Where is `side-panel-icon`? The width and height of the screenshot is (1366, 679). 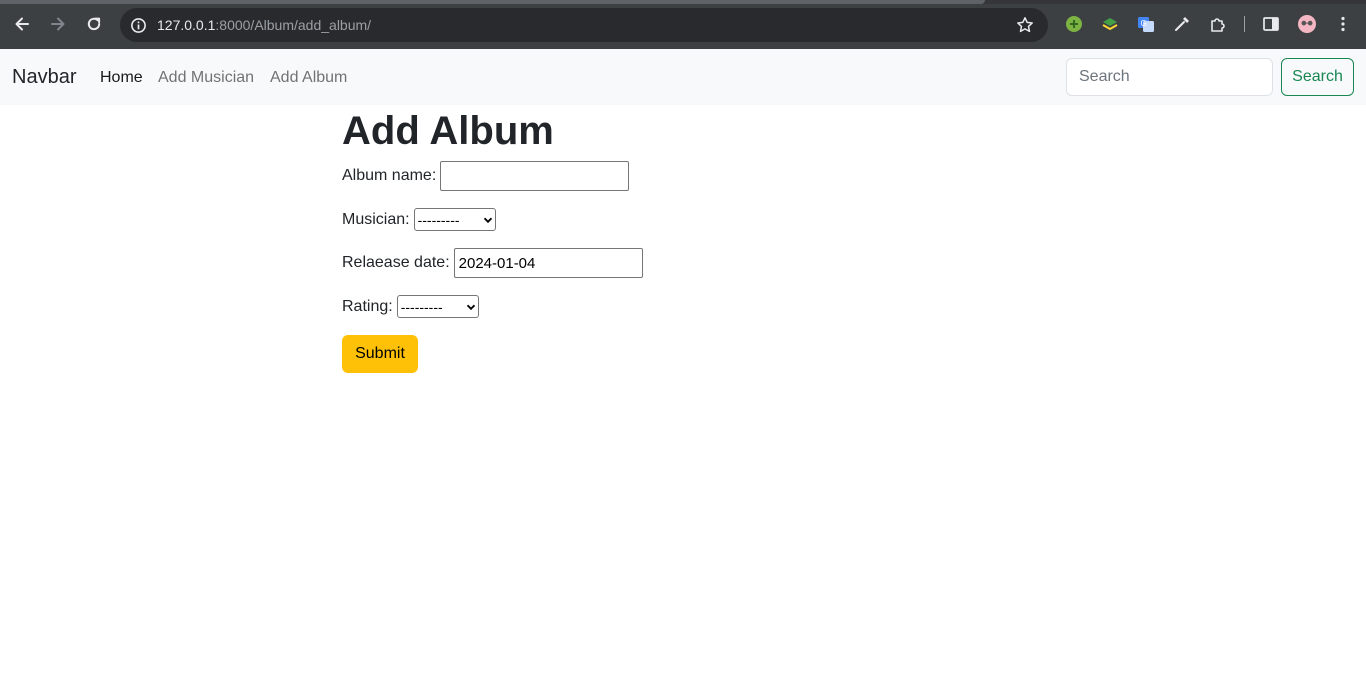 side-panel-icon is located at coordinates (1271, 24).